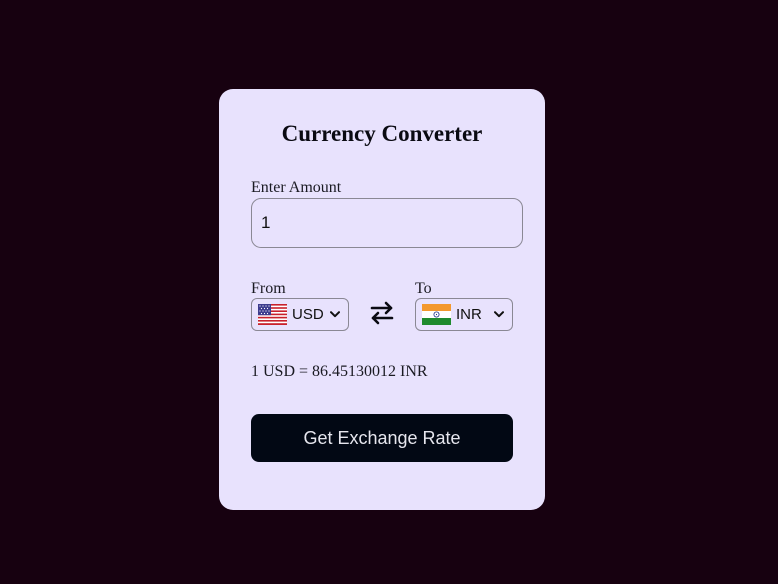 The height and width of the screenshot is (584, 778). I want to click on to-currency-code: INR, so click(469, 314).